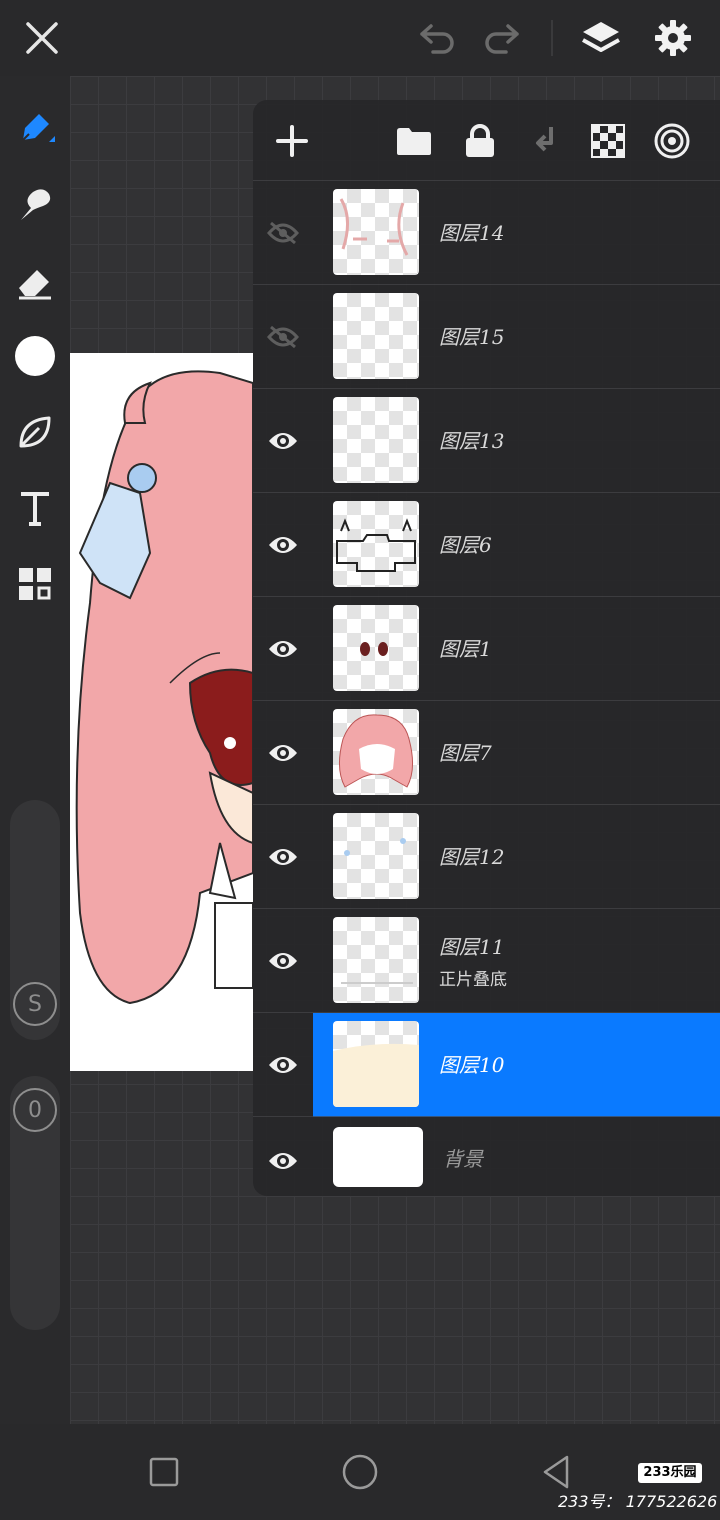  What do you see at coordinates (35, 432) in the screenshot?
I see `select-lasso-icon` at bounding box center [35, 432].